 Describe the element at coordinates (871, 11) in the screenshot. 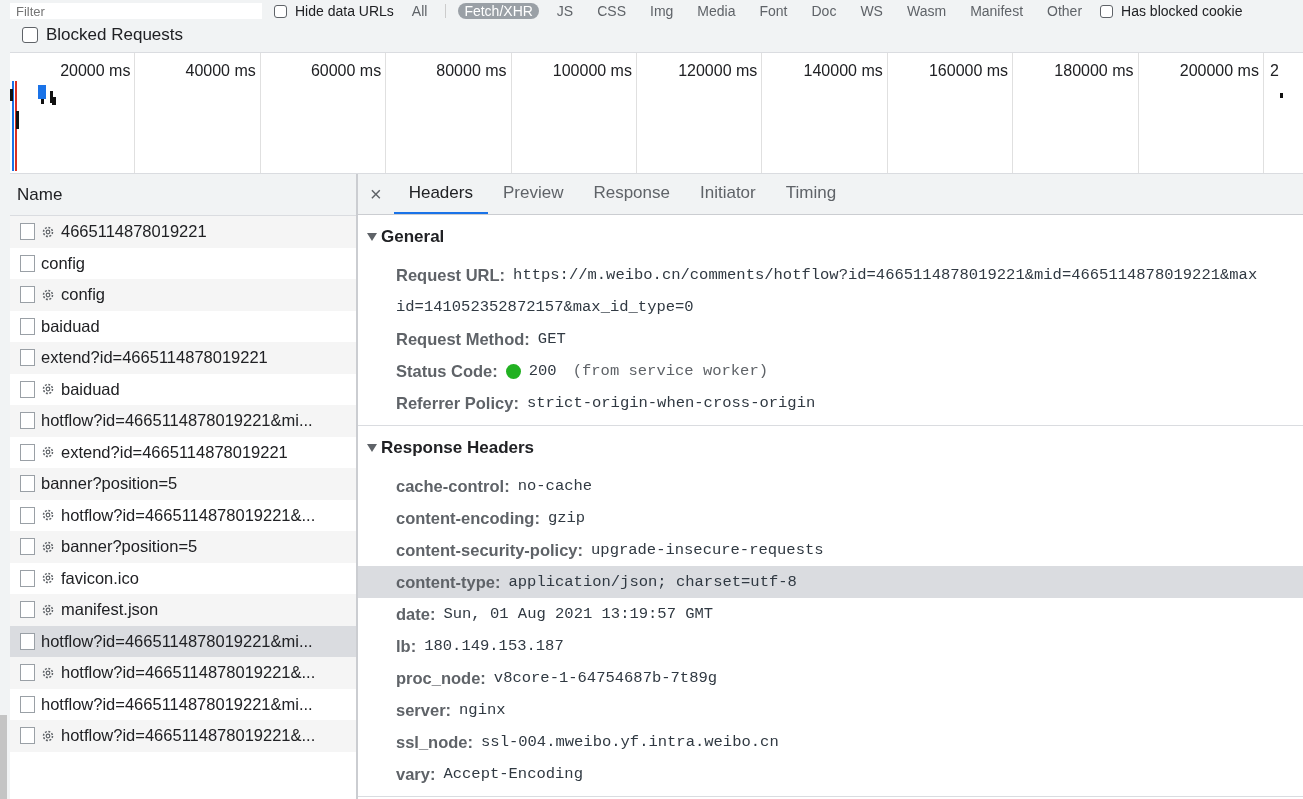

I see `type-filter-button: WS` at that location.